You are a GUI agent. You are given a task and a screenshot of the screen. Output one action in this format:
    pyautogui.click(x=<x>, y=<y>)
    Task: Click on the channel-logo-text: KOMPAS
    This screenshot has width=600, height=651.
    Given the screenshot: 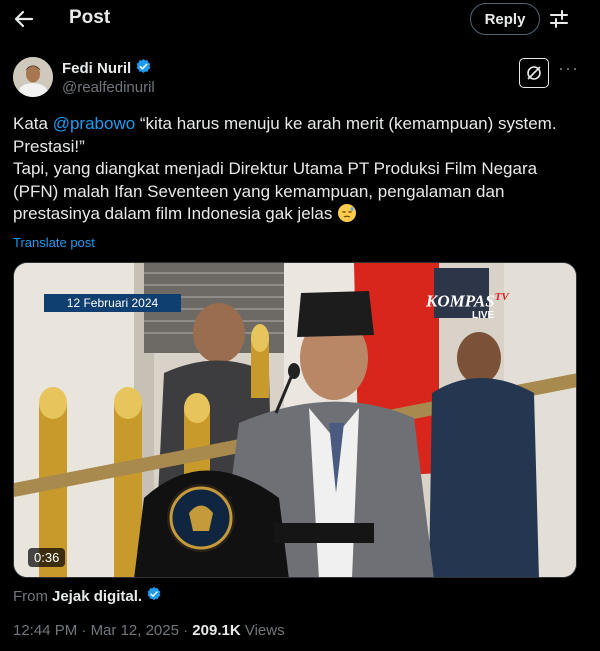 What is the action you would take?
    pyautogui.click(x=460, y=301)
    